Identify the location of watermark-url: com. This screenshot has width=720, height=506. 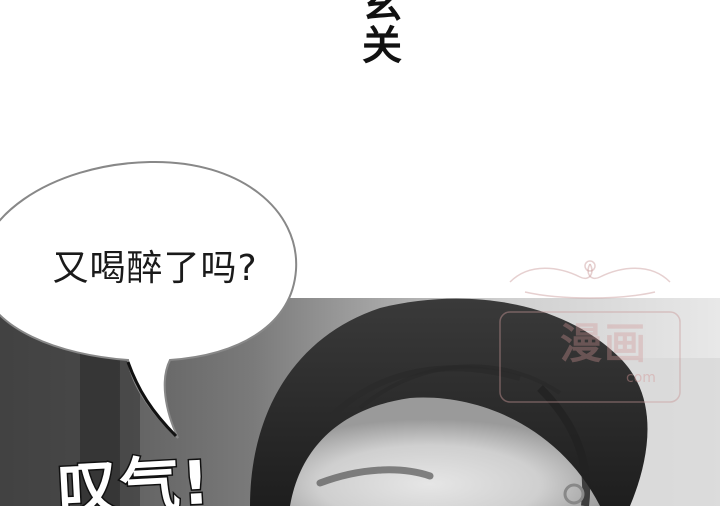
(641, 378).